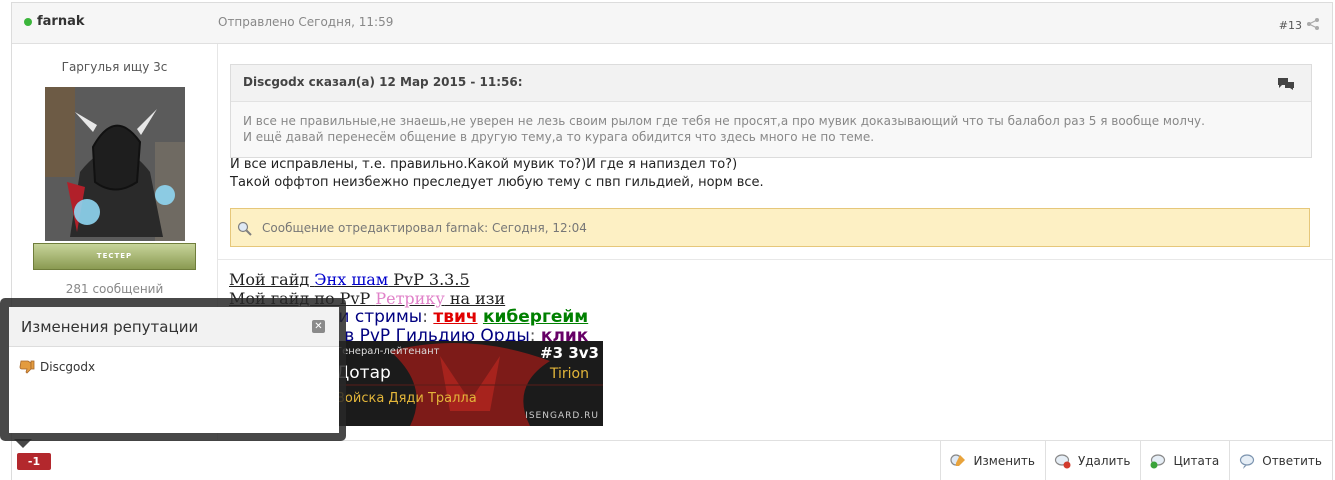 This screenshot has height=480, width=1335. What do you see at coordinates (1313, 24) in the screenshot?
I see `share-icon` at bounding box center [1313, 24].